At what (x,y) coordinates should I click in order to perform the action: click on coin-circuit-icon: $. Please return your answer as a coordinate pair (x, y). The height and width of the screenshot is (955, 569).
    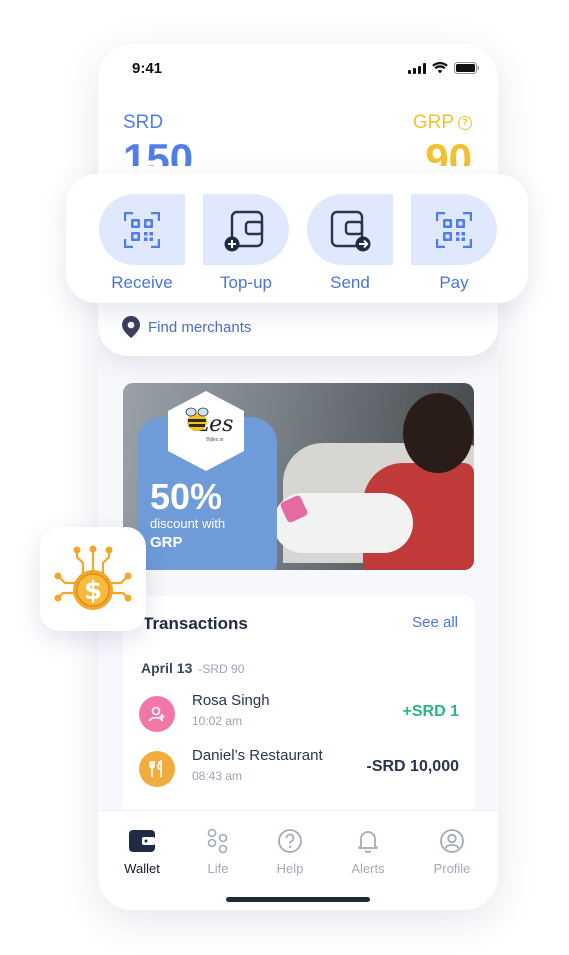
    Looking at the image, I should click on (93, 577).